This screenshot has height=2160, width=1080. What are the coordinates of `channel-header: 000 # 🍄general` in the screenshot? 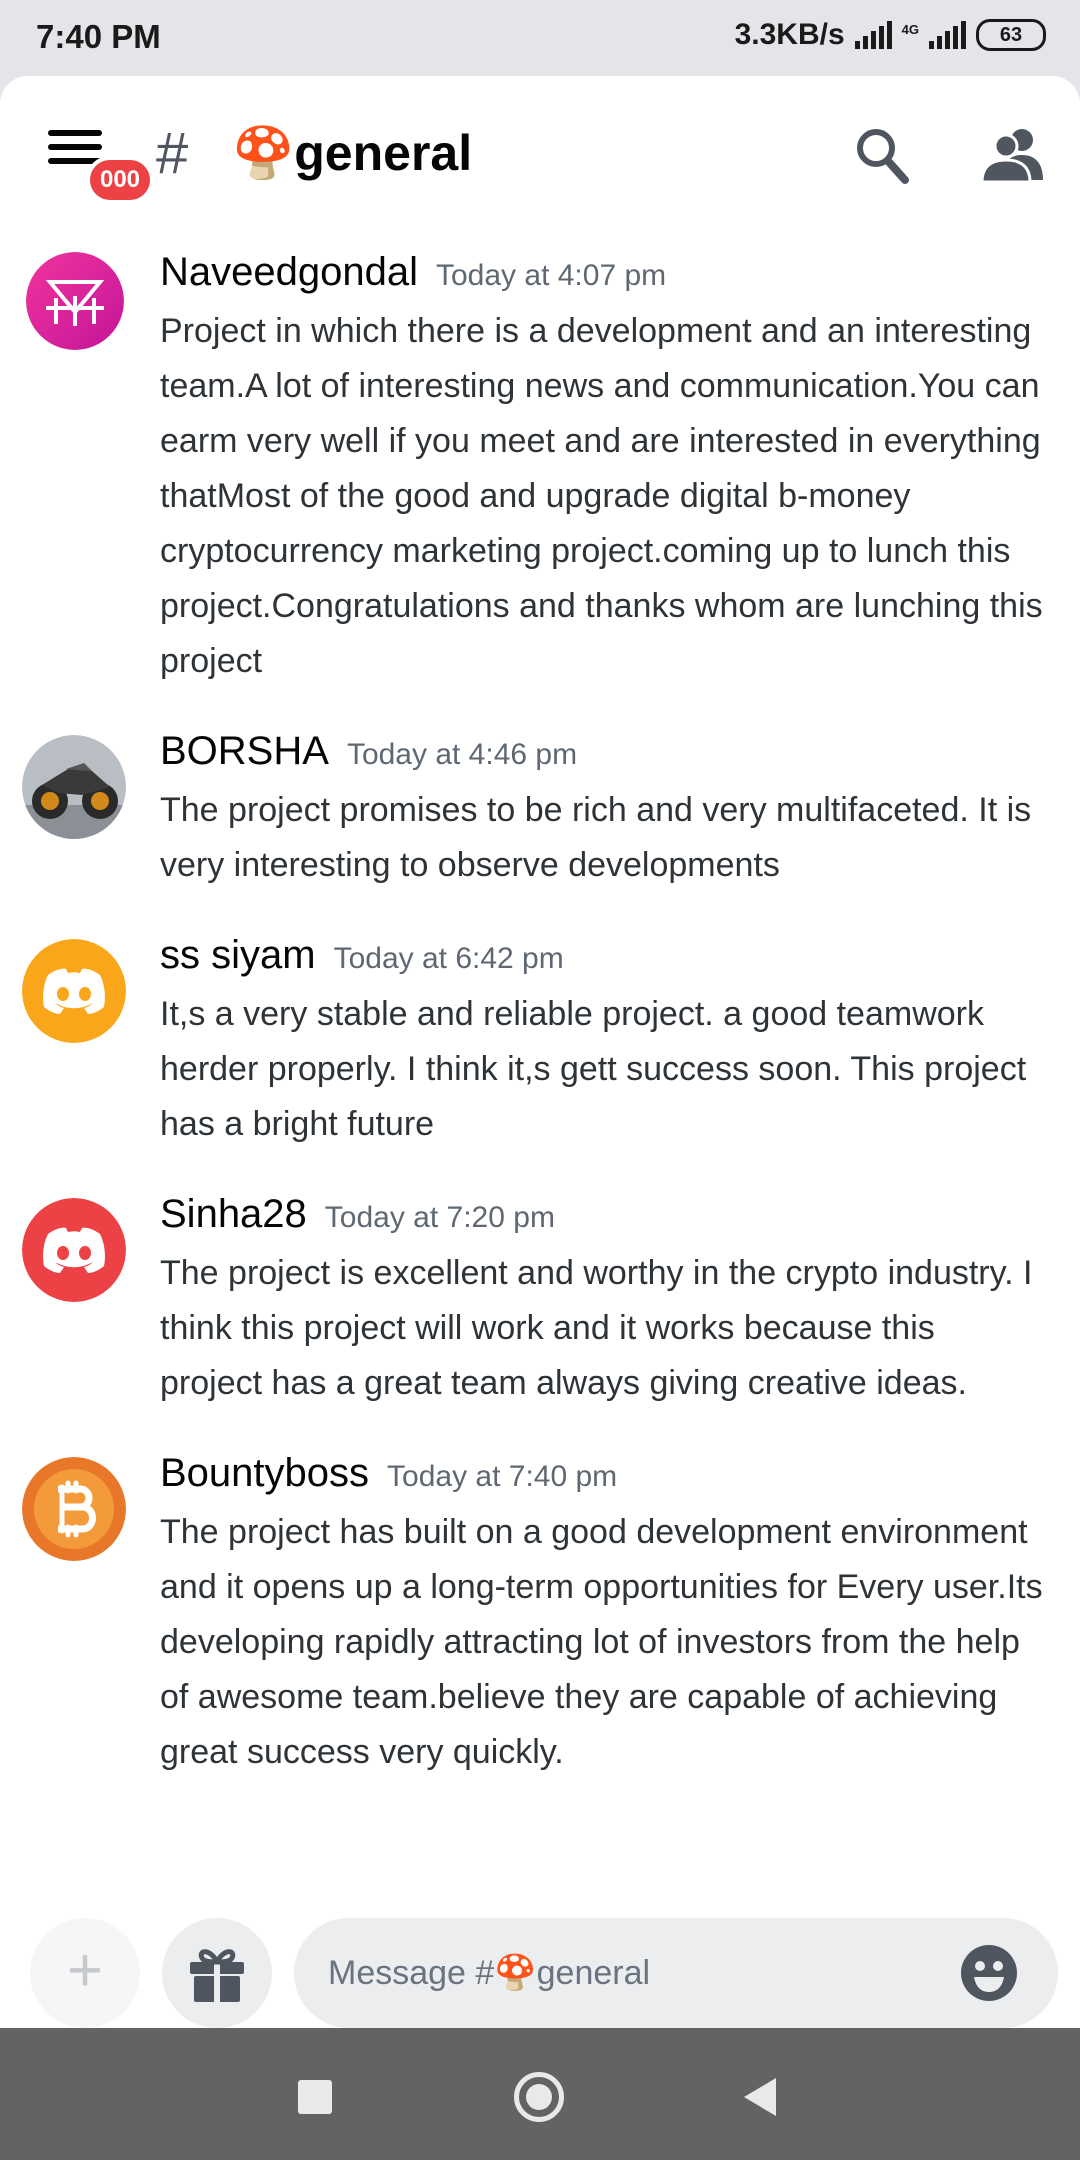 It's located at (540, 156).